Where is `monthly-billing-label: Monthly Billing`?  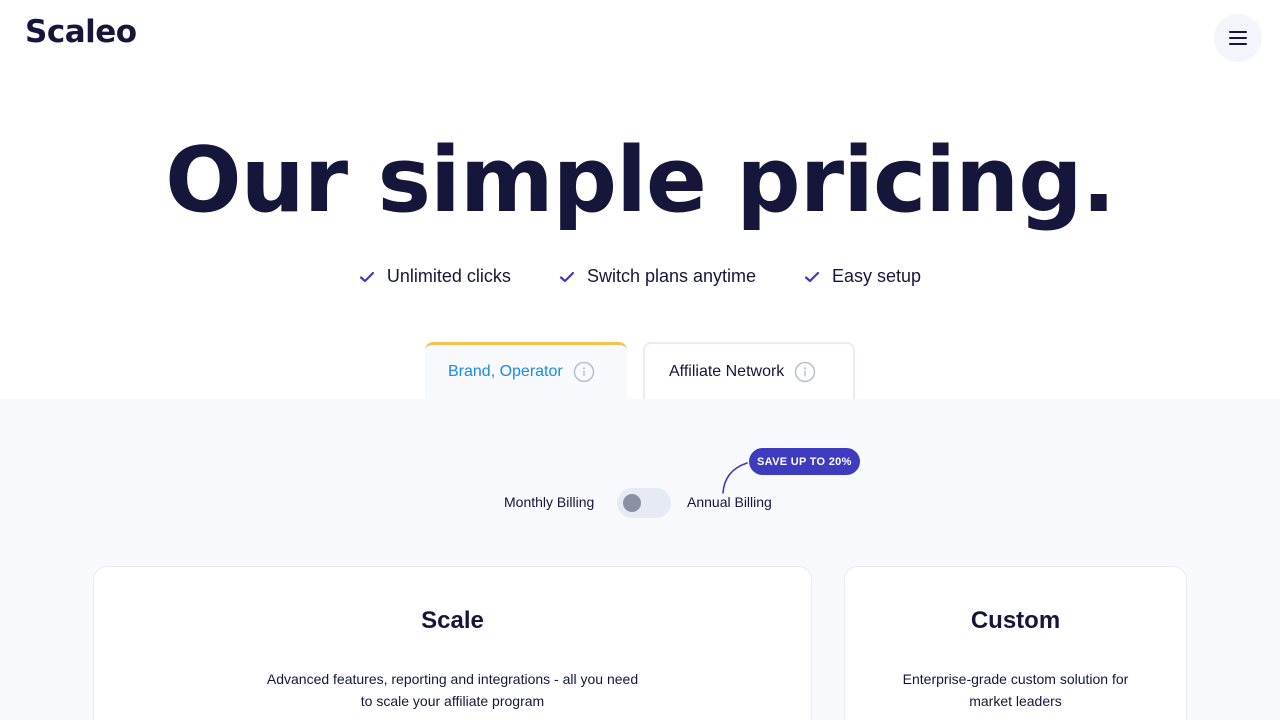
monthly-billing-label: Monthly Billing is located at coordinates (549, 502).